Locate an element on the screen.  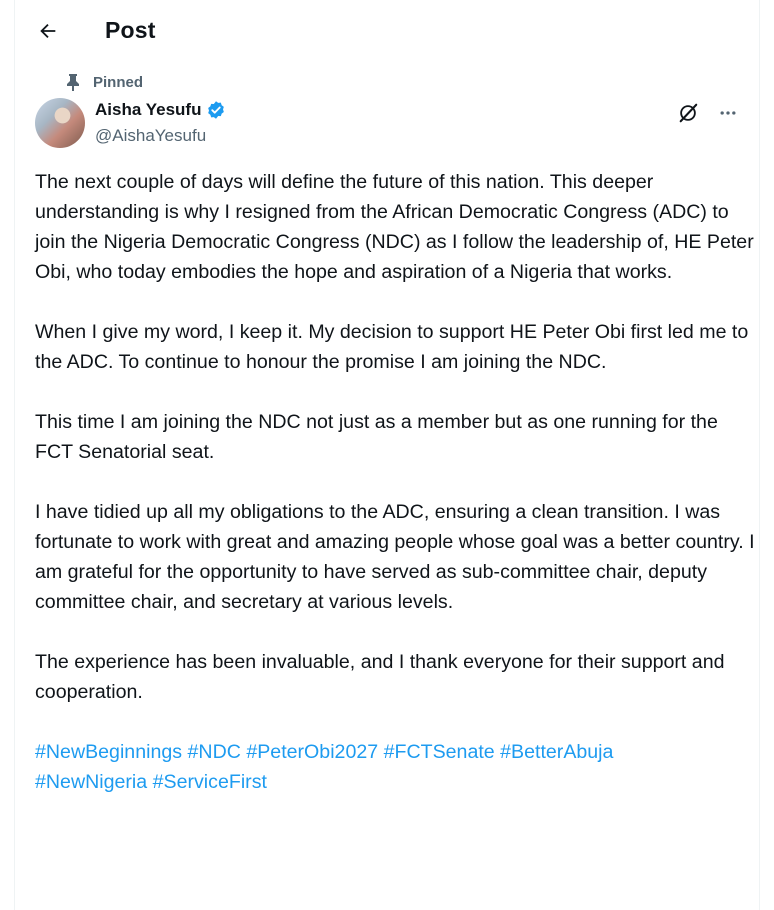
hashtag-link: #BetterAbuja is located at coordinates (556, 752).